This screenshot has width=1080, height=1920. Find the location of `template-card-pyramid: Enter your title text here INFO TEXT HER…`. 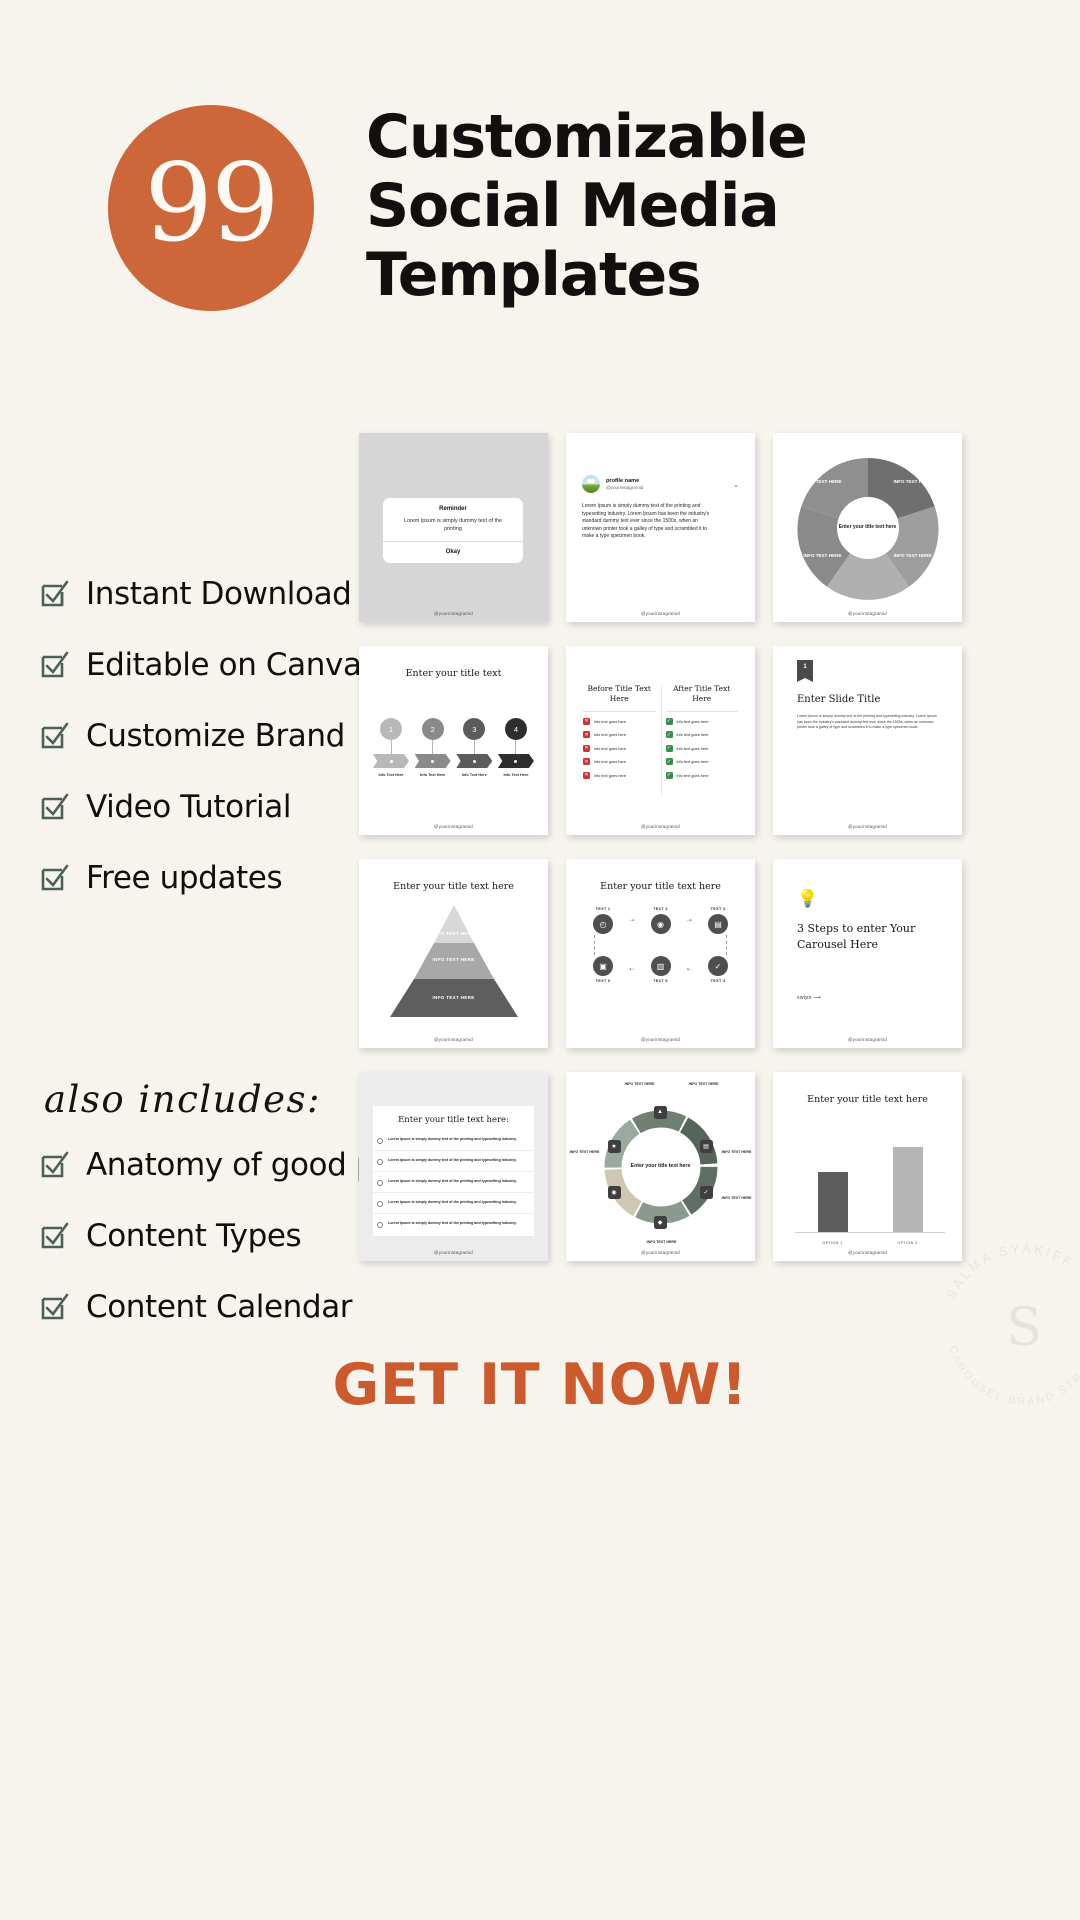

template-card-pyramid: Enter your title text here INFO TEXT HER… is located at coordinates (453, 953).